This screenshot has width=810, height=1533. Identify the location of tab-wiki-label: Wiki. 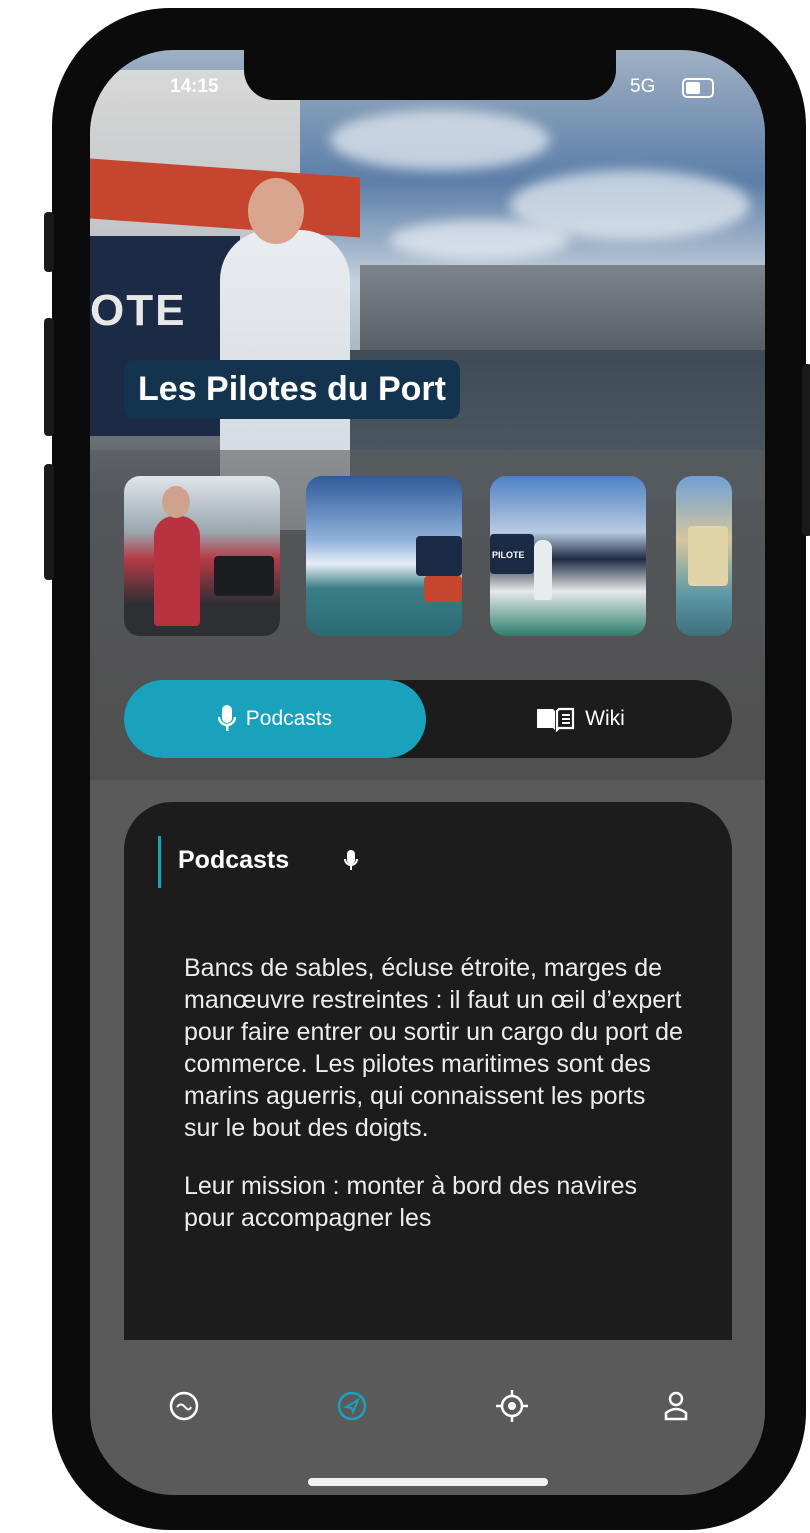
(605, 718).